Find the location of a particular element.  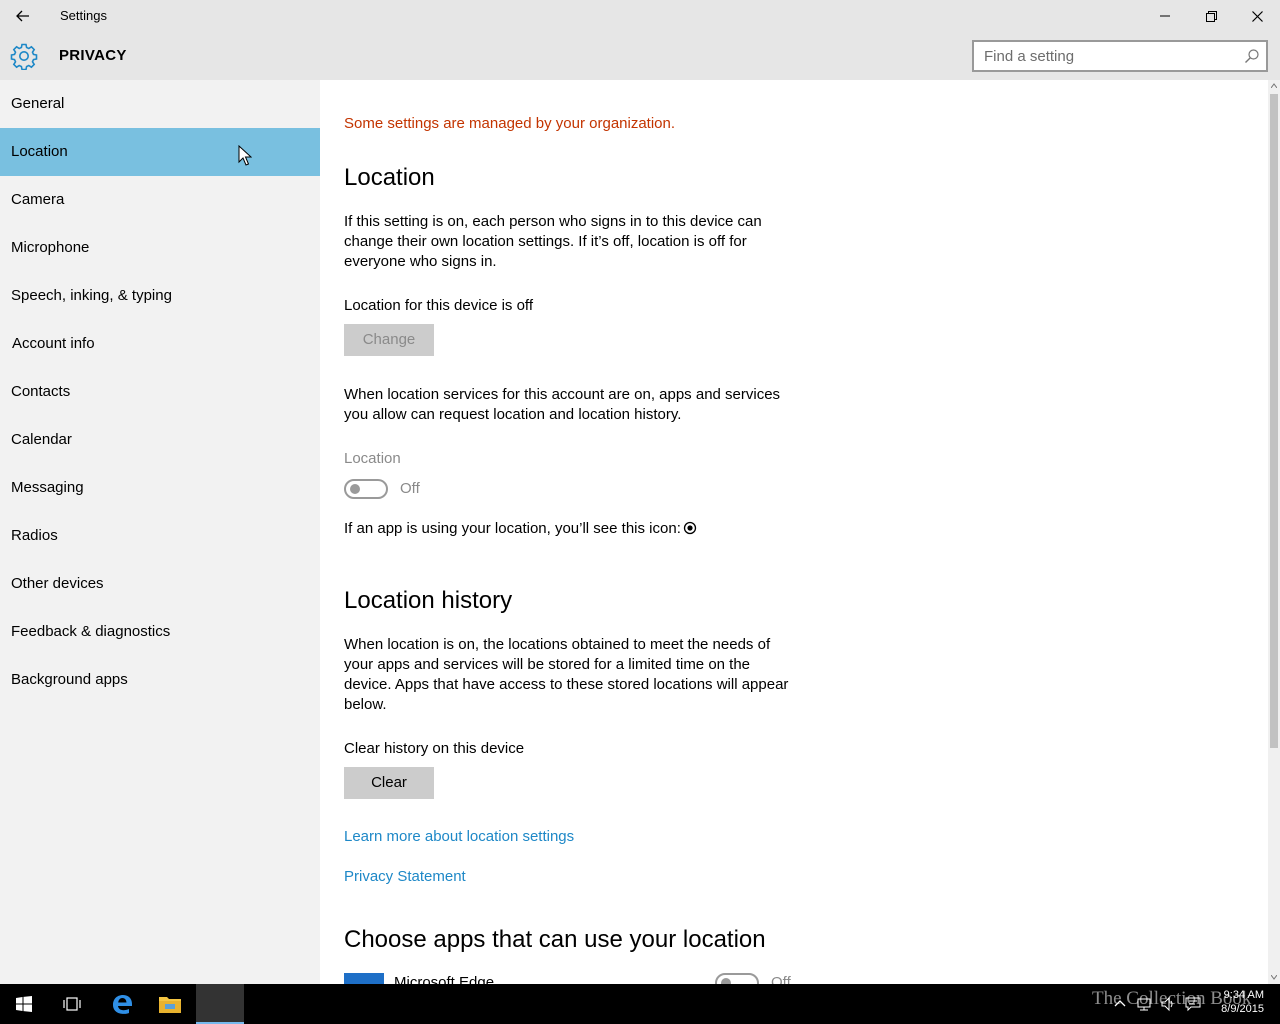

gear-icon is located at coordinates (24, 56).